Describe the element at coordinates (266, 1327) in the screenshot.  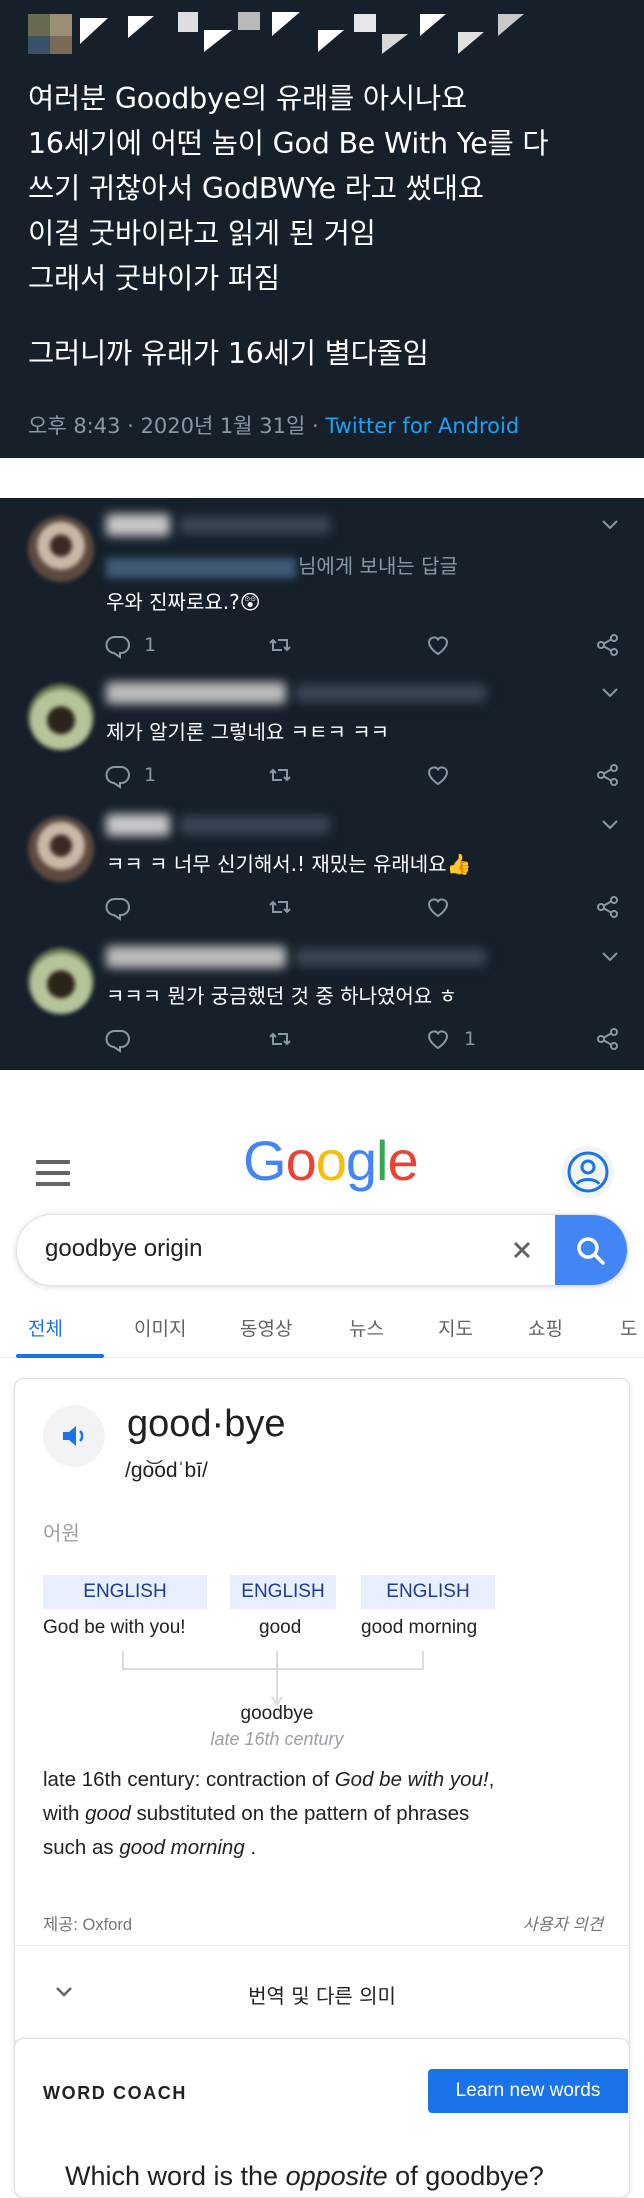
I see `tab-videos: 동영상` at that location.